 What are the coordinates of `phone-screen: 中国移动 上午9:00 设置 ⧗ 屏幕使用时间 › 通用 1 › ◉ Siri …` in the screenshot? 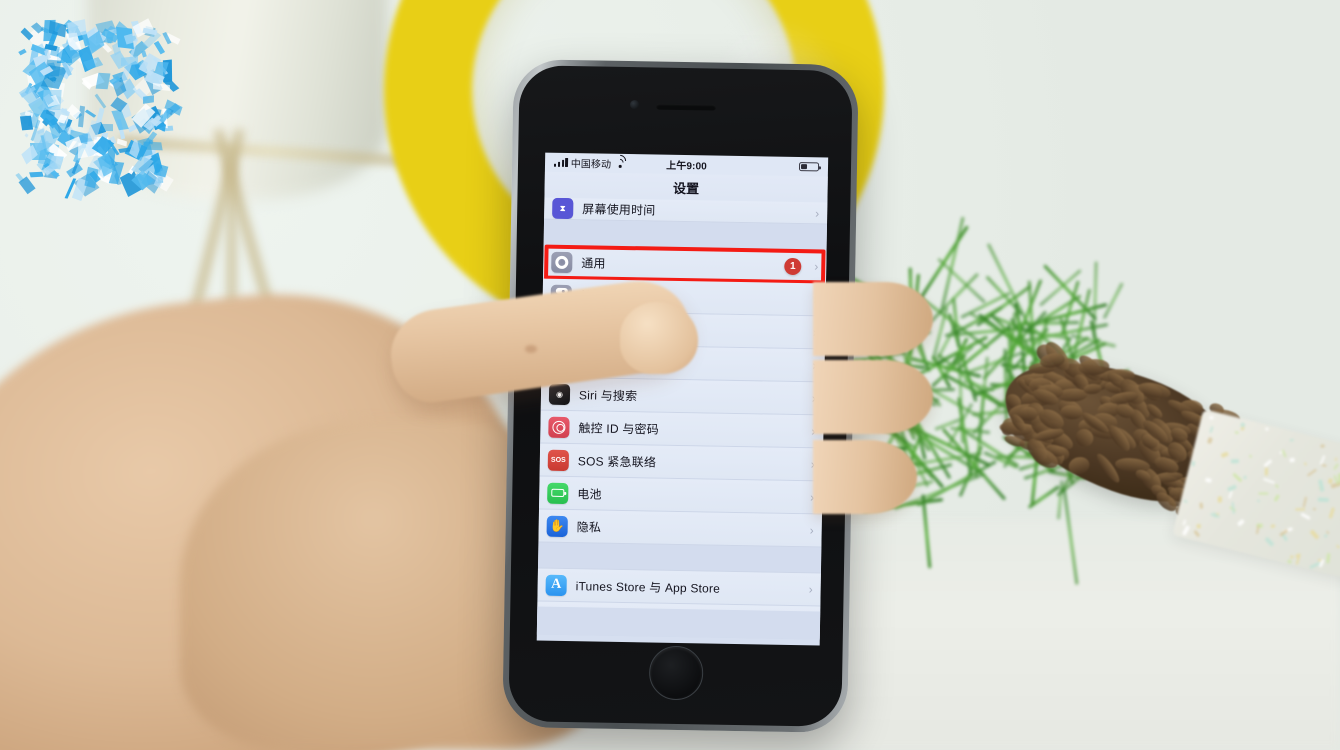 It's located at (682, 399).